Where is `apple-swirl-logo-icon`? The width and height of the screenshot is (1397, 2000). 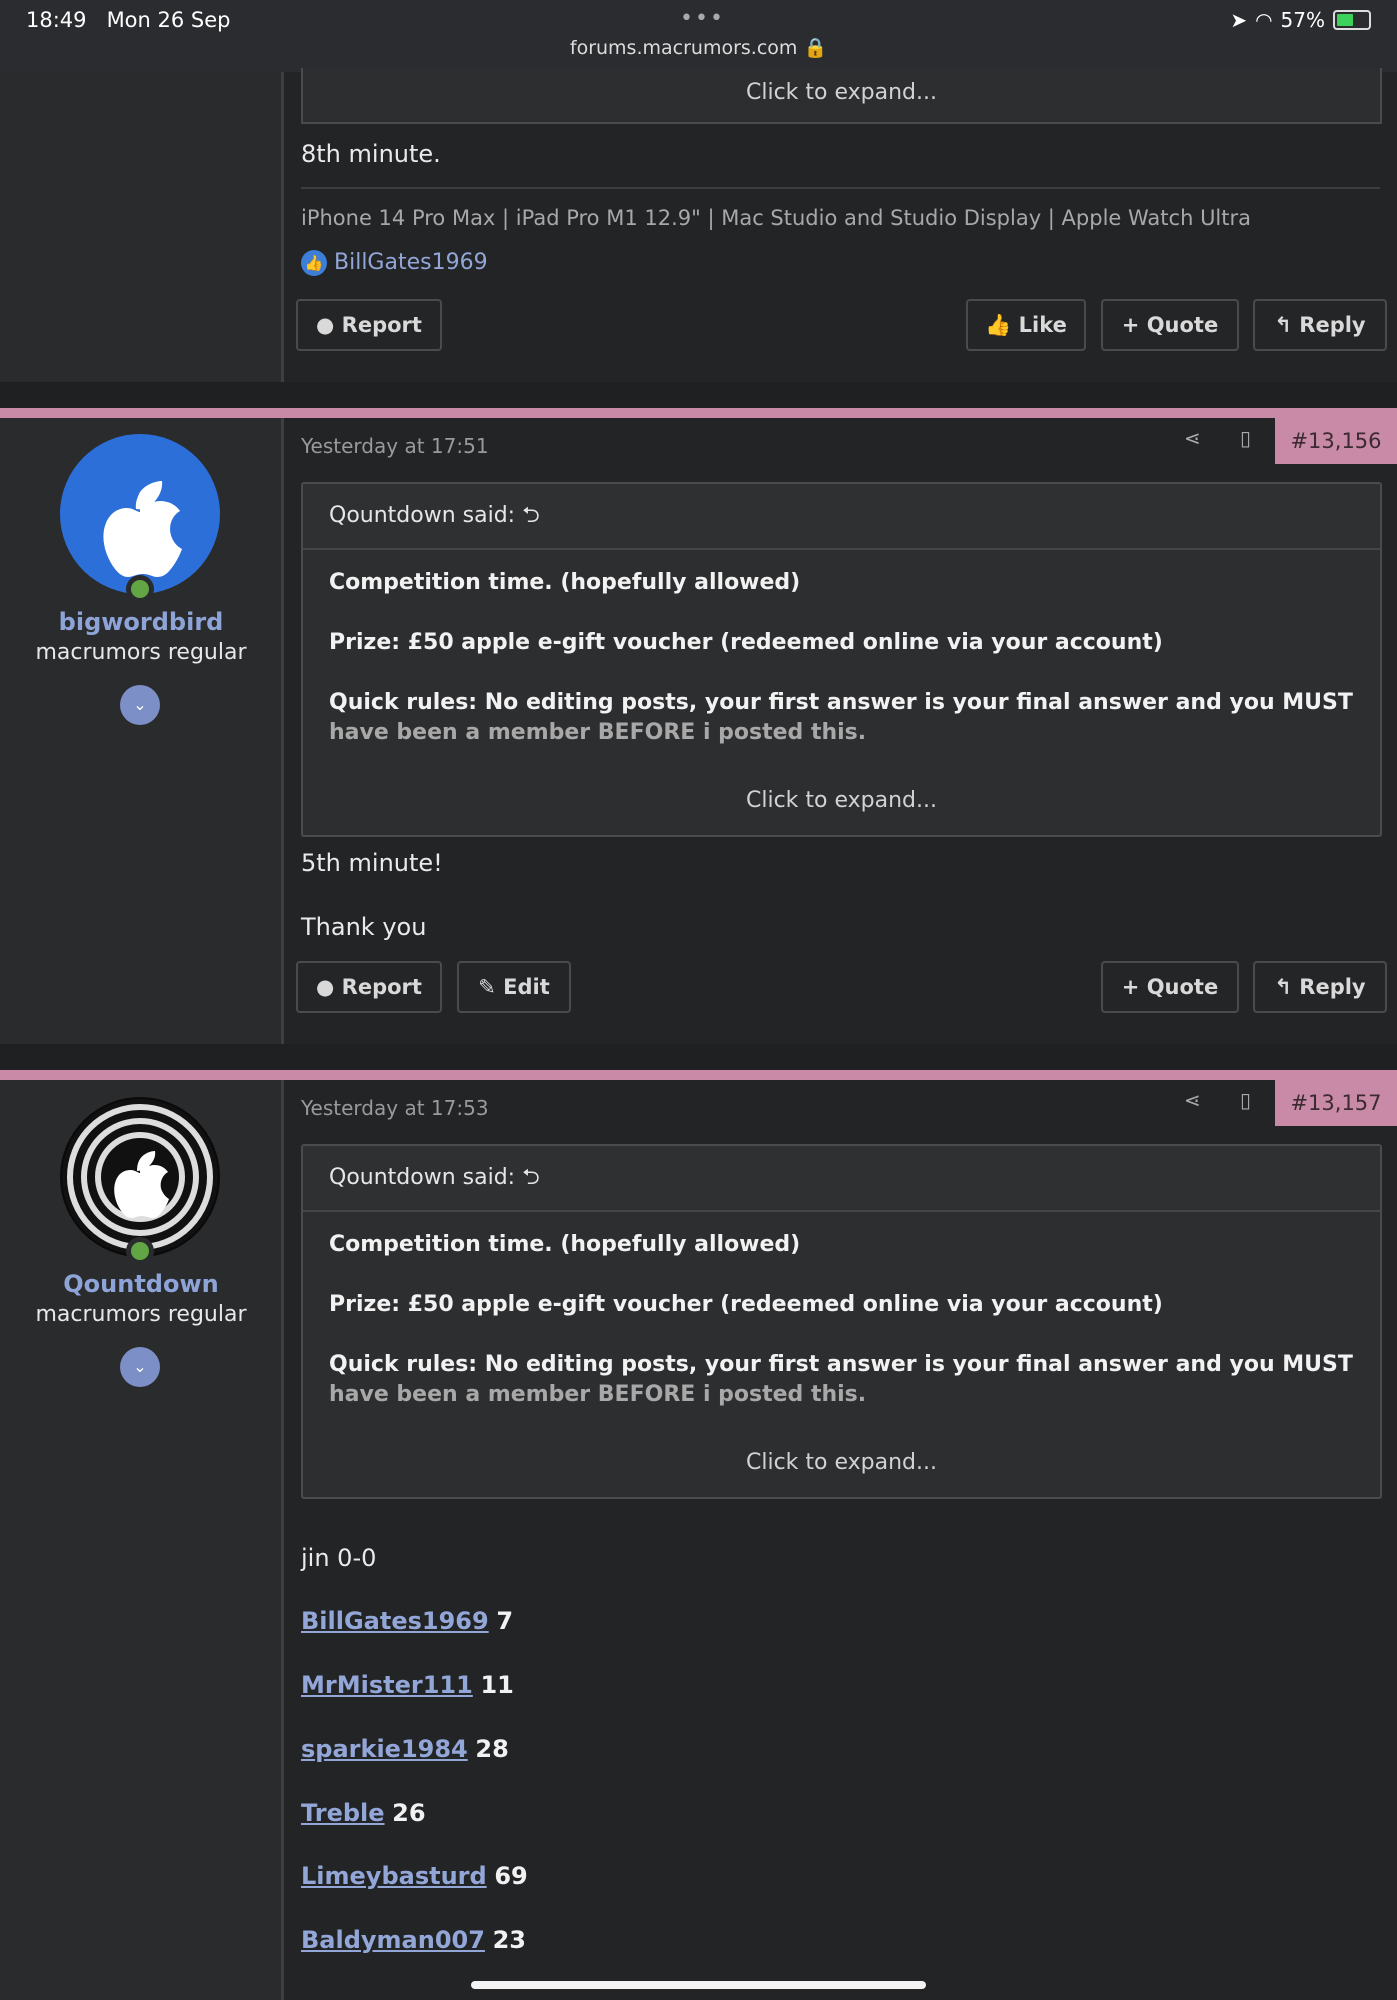 apple-swirl-logo-icon is located at coordinates (140, 1177).